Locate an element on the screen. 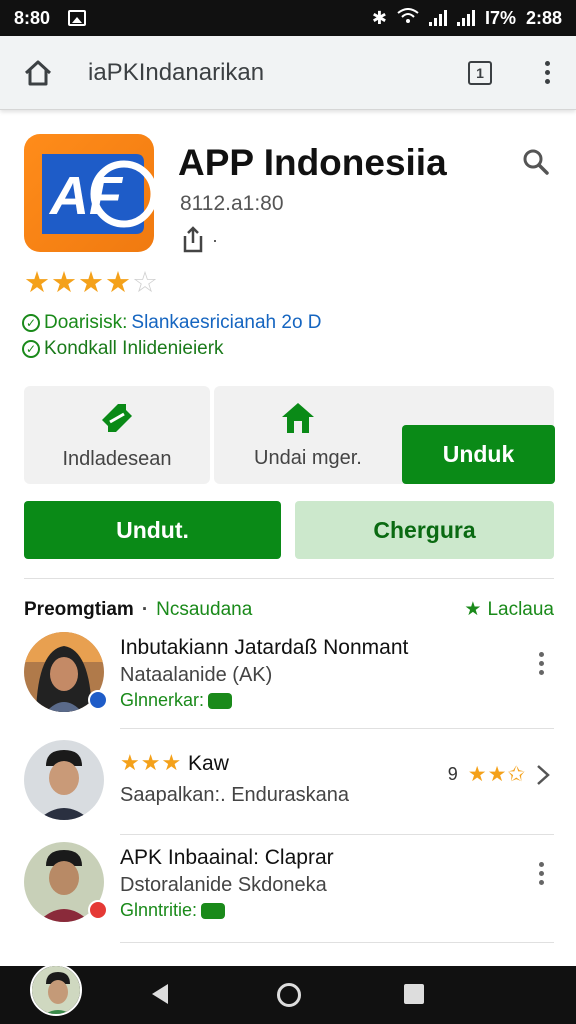  section-subtitle: Ncsaudana is located at coordinates (204, 610).